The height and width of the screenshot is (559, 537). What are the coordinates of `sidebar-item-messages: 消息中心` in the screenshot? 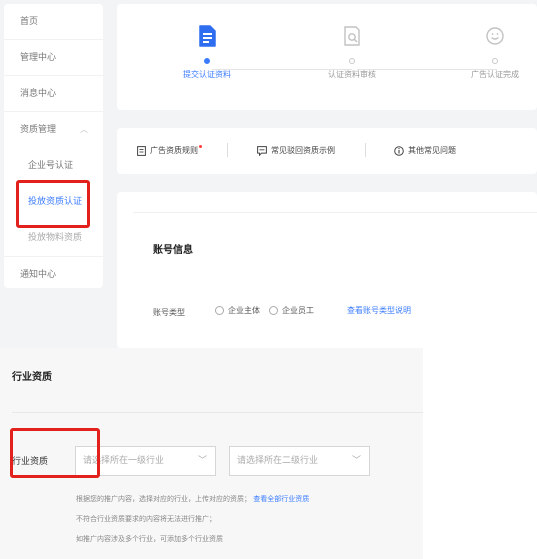 It's located at (53, 94).